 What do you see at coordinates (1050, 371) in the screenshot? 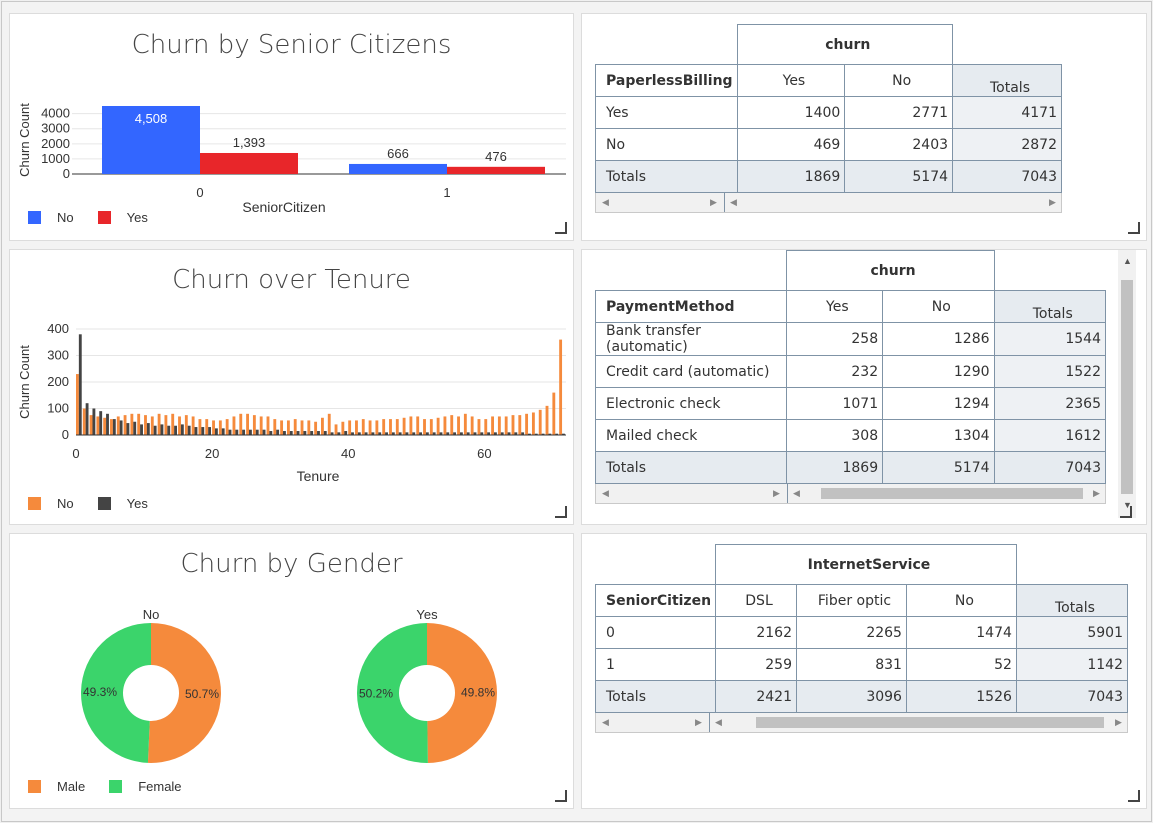
I see `pivot-cell: 1522` at bounding box center [1050, 371].